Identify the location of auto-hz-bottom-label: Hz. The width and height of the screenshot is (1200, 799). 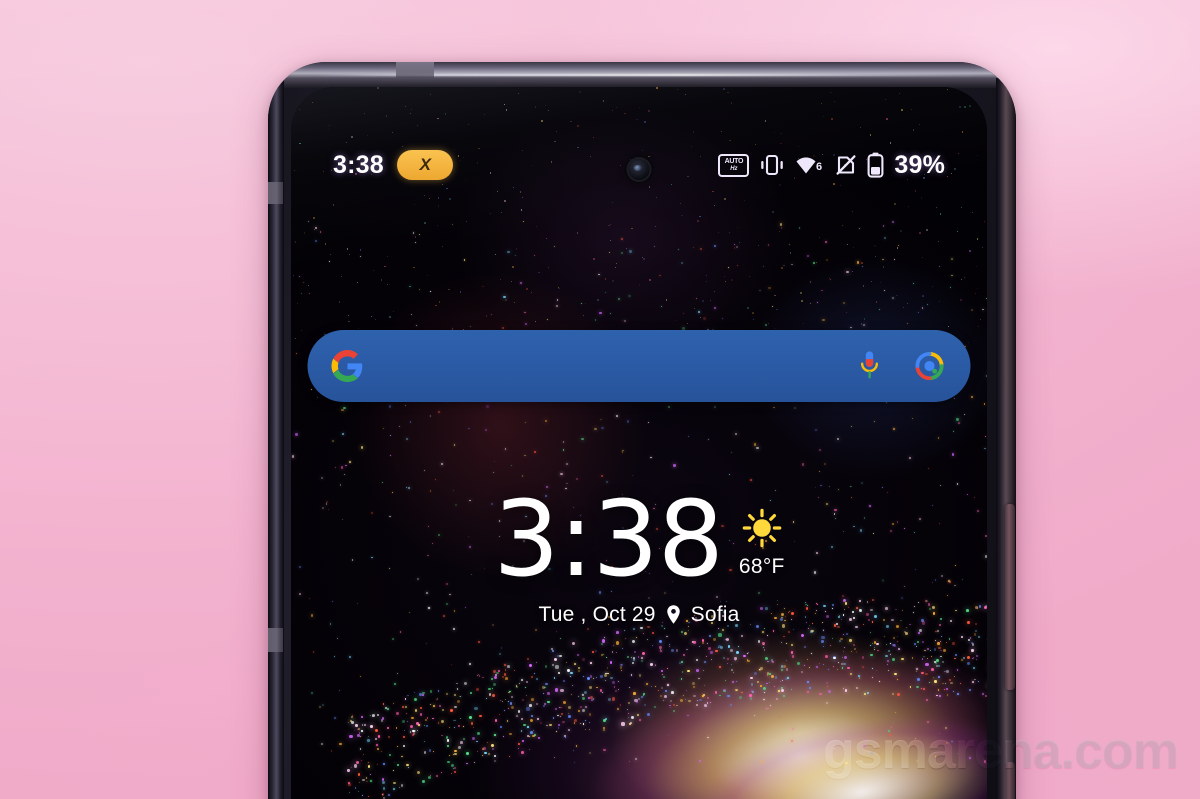
(734, 168).